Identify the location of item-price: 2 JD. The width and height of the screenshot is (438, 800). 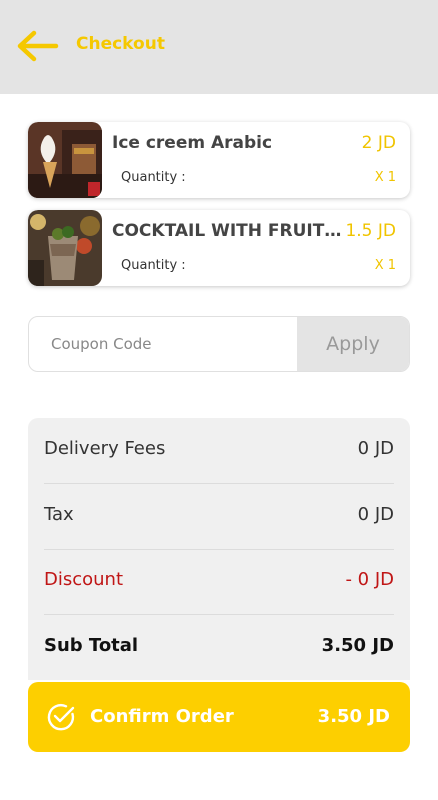
(378, 143).